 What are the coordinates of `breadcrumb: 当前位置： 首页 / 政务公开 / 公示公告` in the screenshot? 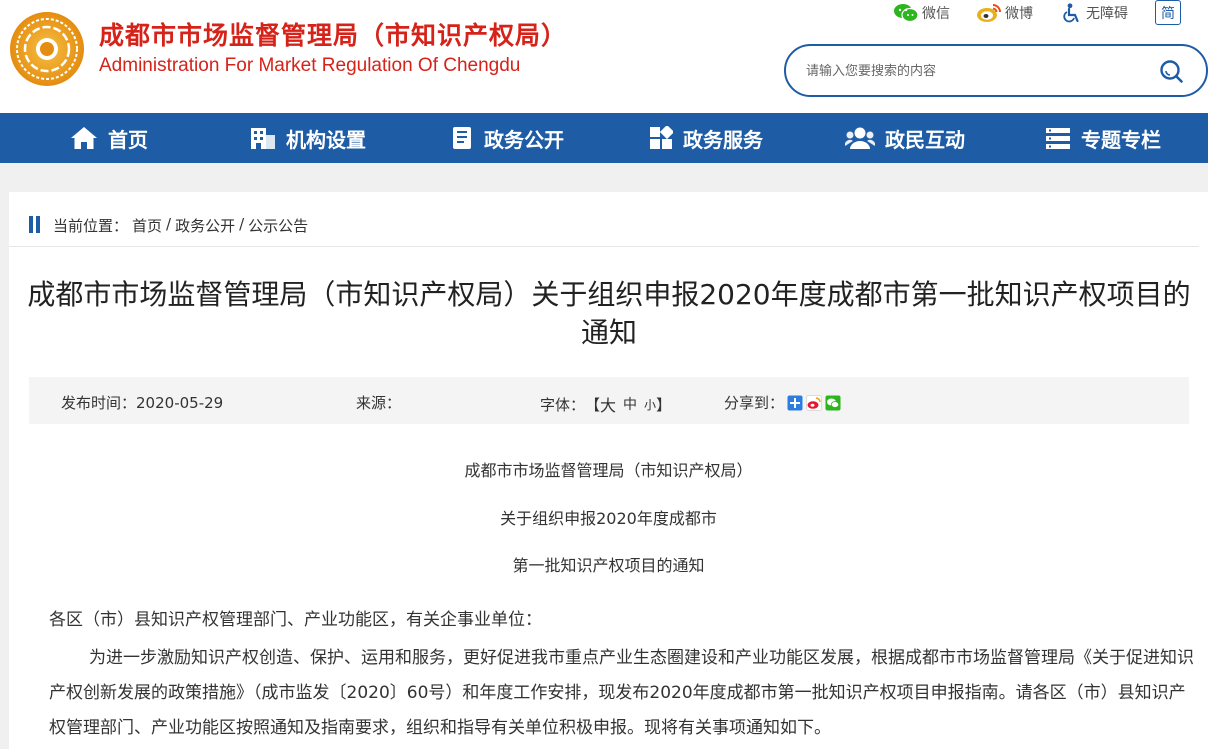 It's located at (182, 225).